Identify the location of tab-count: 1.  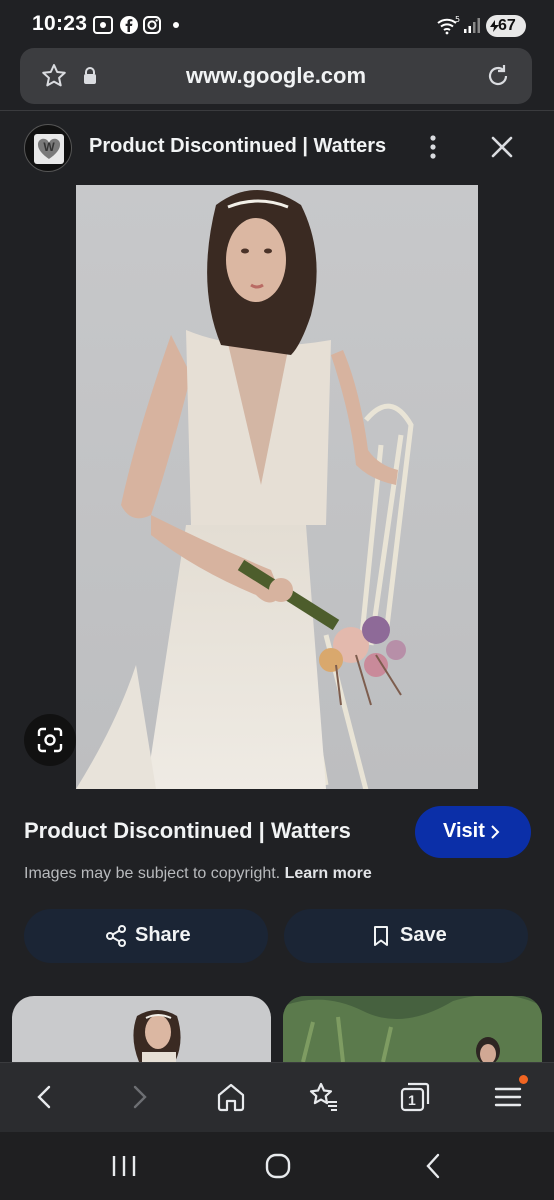
(412, 1100).